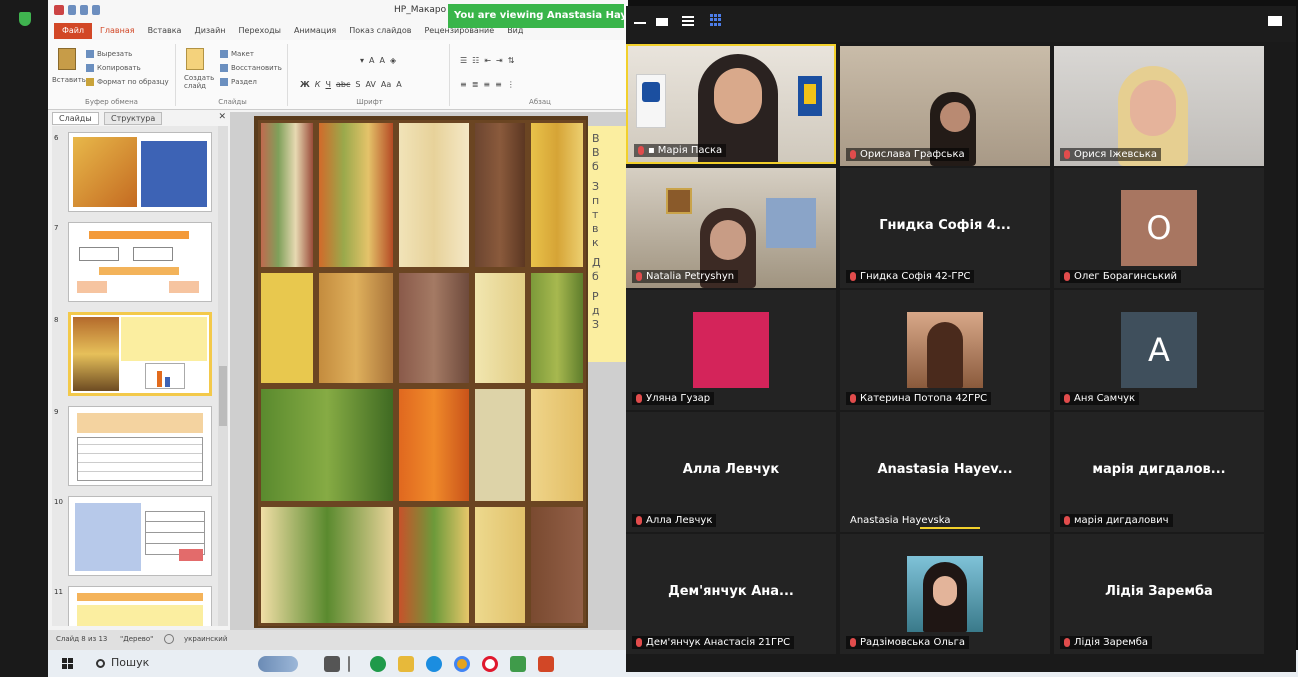  What do you see at coordinates (260, 30) in the screenshot?
I see `tab-transitions: Переходы` at bounding box center [260, 30].